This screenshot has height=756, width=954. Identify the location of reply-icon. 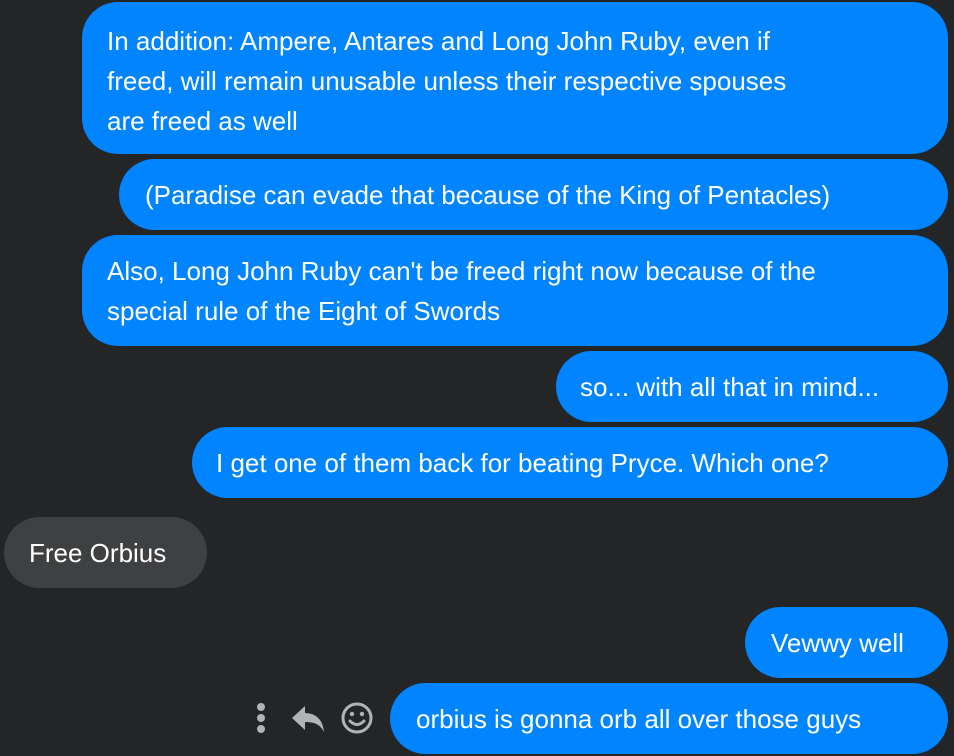
(308, 718).